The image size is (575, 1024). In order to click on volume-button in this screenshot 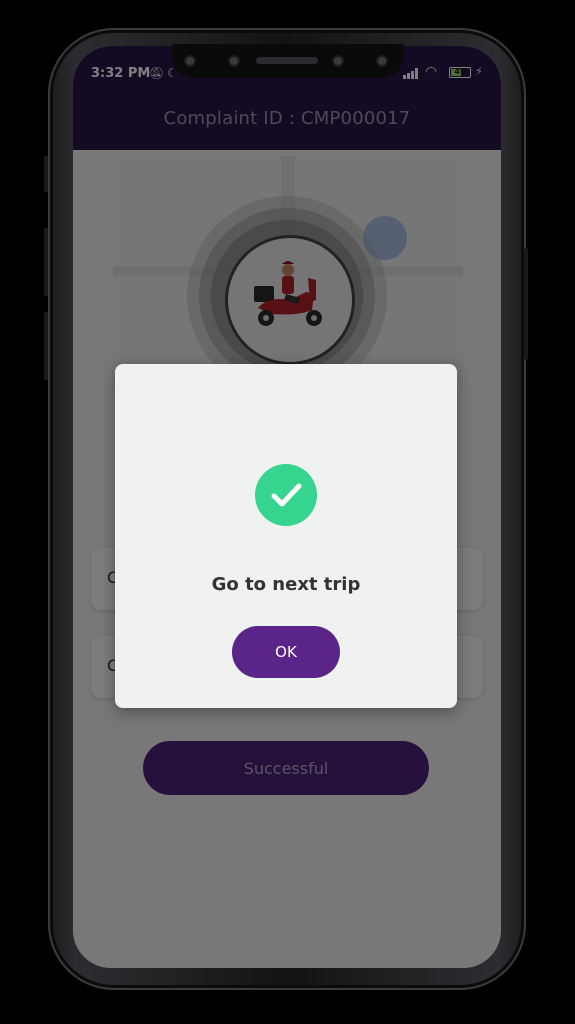, I will do `click(46, 174)`.